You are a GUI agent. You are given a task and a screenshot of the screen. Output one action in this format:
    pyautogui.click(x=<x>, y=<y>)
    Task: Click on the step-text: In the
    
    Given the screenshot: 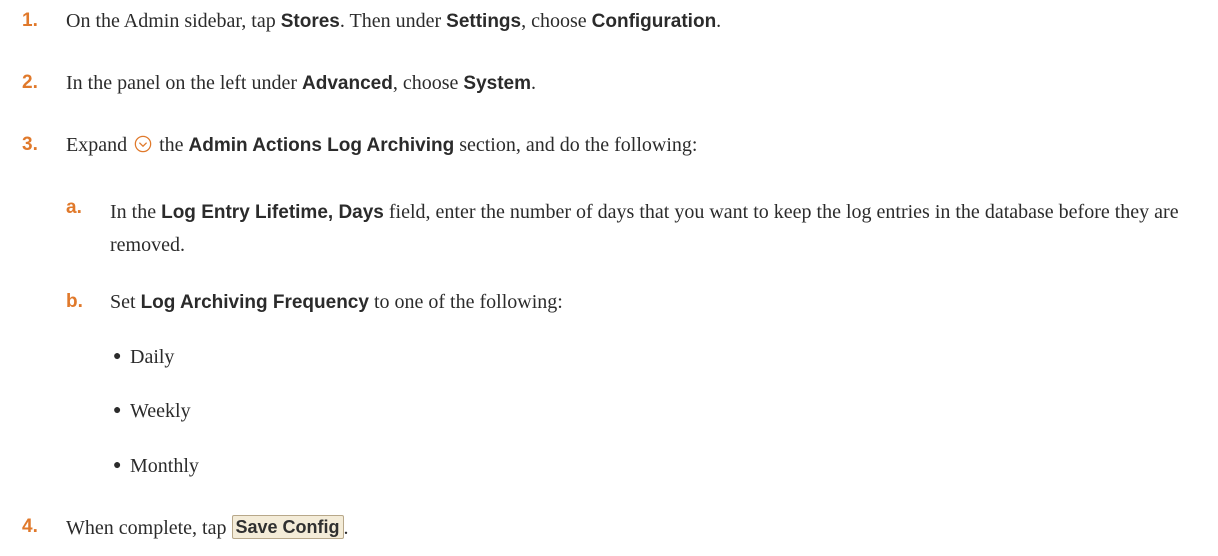 What is the action you would take?
    pyautogui.click(x=136, y=212)
    